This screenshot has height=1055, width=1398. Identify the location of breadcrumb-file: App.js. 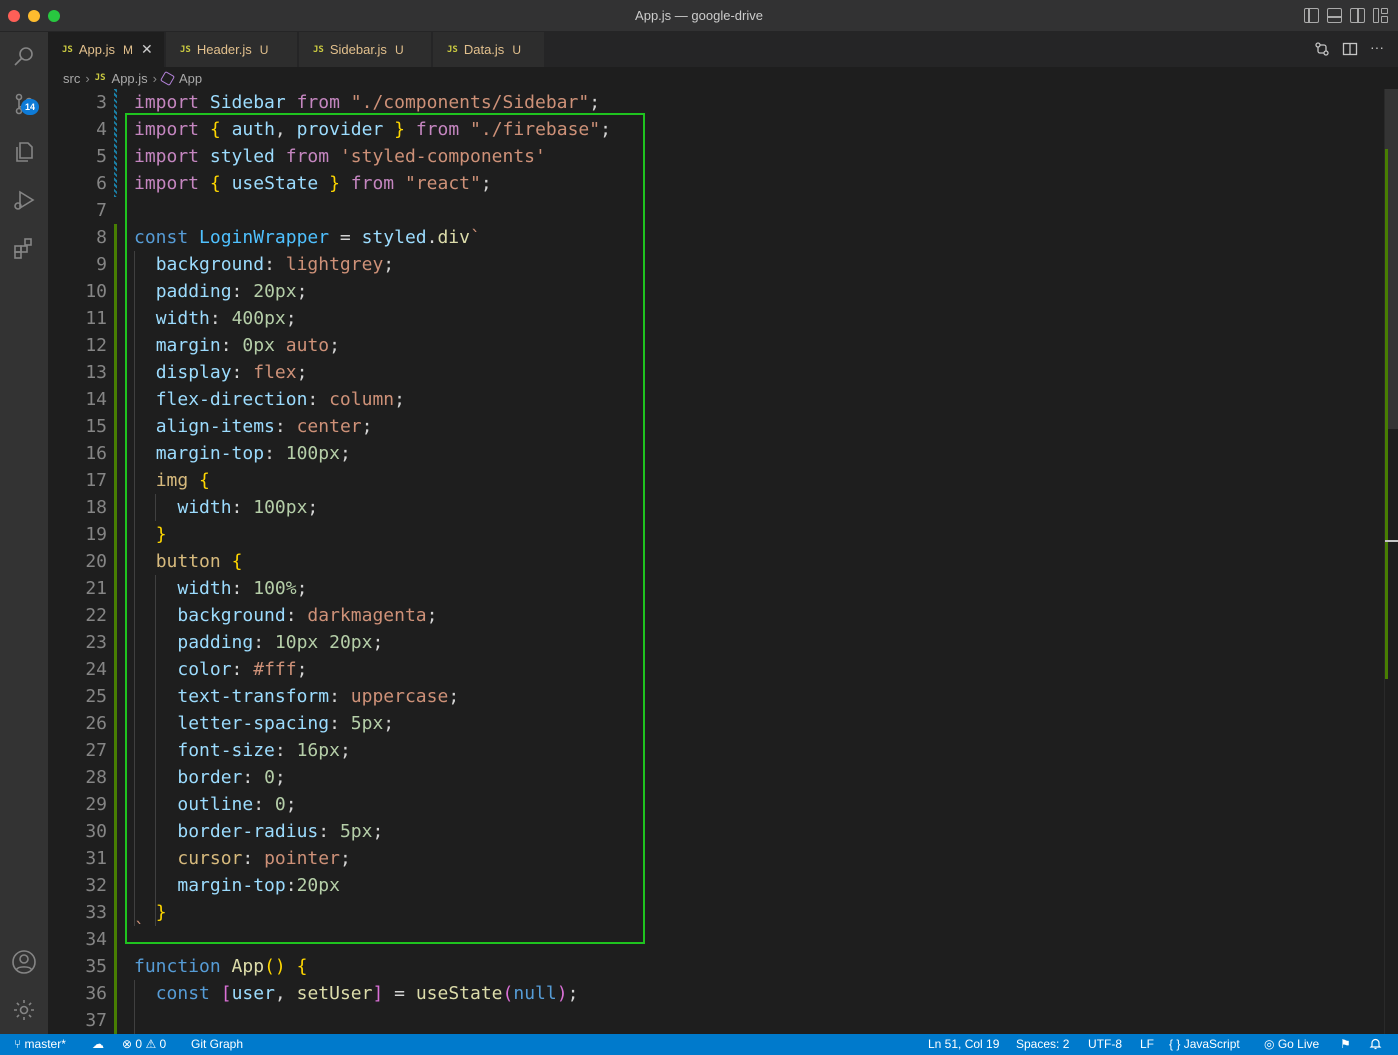
(130, 78).